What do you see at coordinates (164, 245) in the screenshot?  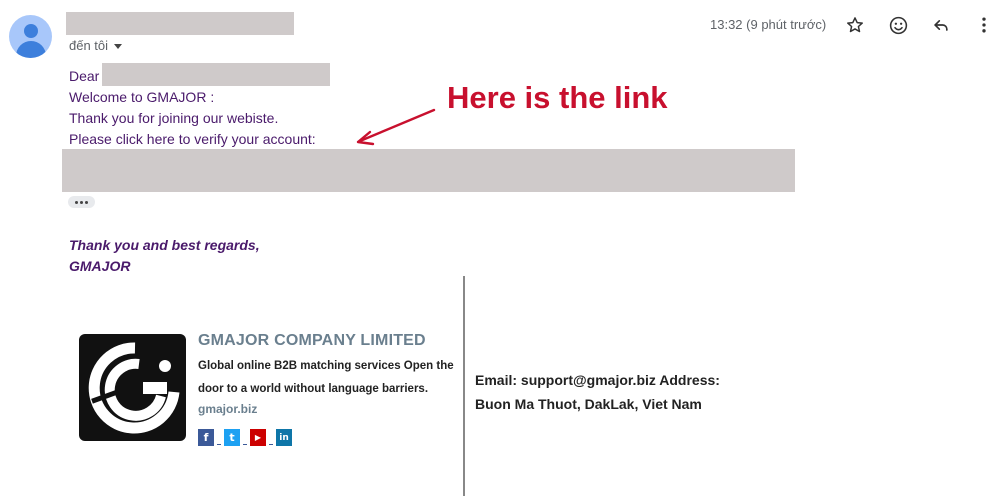 I see `closing-text: Thank you and best regards,` at bounding box center [164, 245].